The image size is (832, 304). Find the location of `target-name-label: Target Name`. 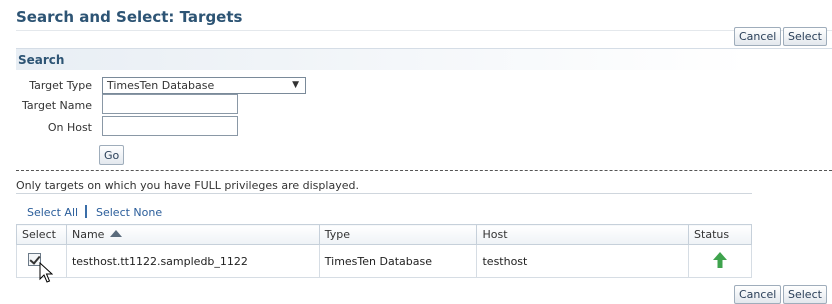

target-name-label: Target Name is located at coordinates (57, 105).